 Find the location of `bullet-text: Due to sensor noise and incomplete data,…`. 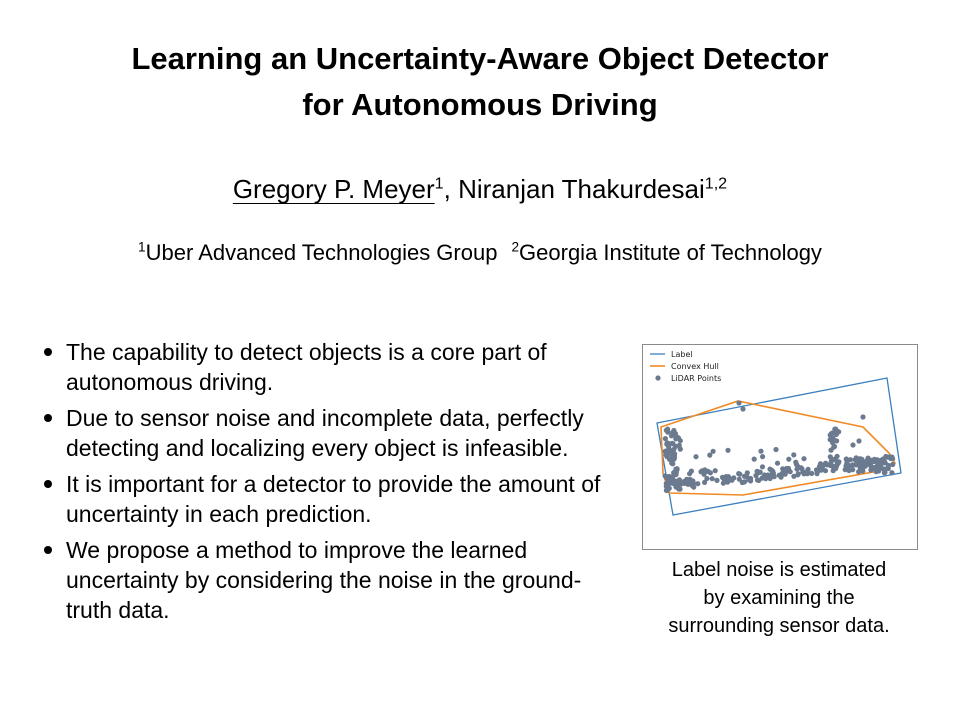

bullet-text: Due to sensor noise and incomplete data,… is located at coordinates (325, 433).